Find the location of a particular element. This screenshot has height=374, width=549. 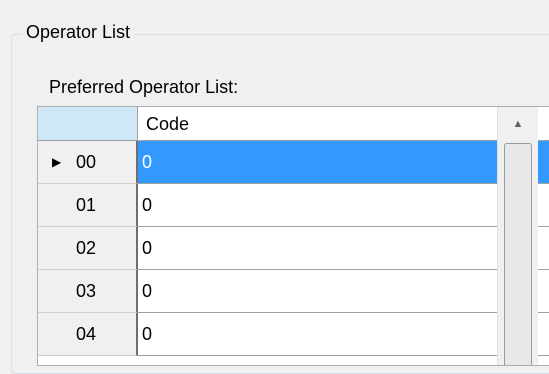

row-header: 01 is located at coordinates (88, 205).